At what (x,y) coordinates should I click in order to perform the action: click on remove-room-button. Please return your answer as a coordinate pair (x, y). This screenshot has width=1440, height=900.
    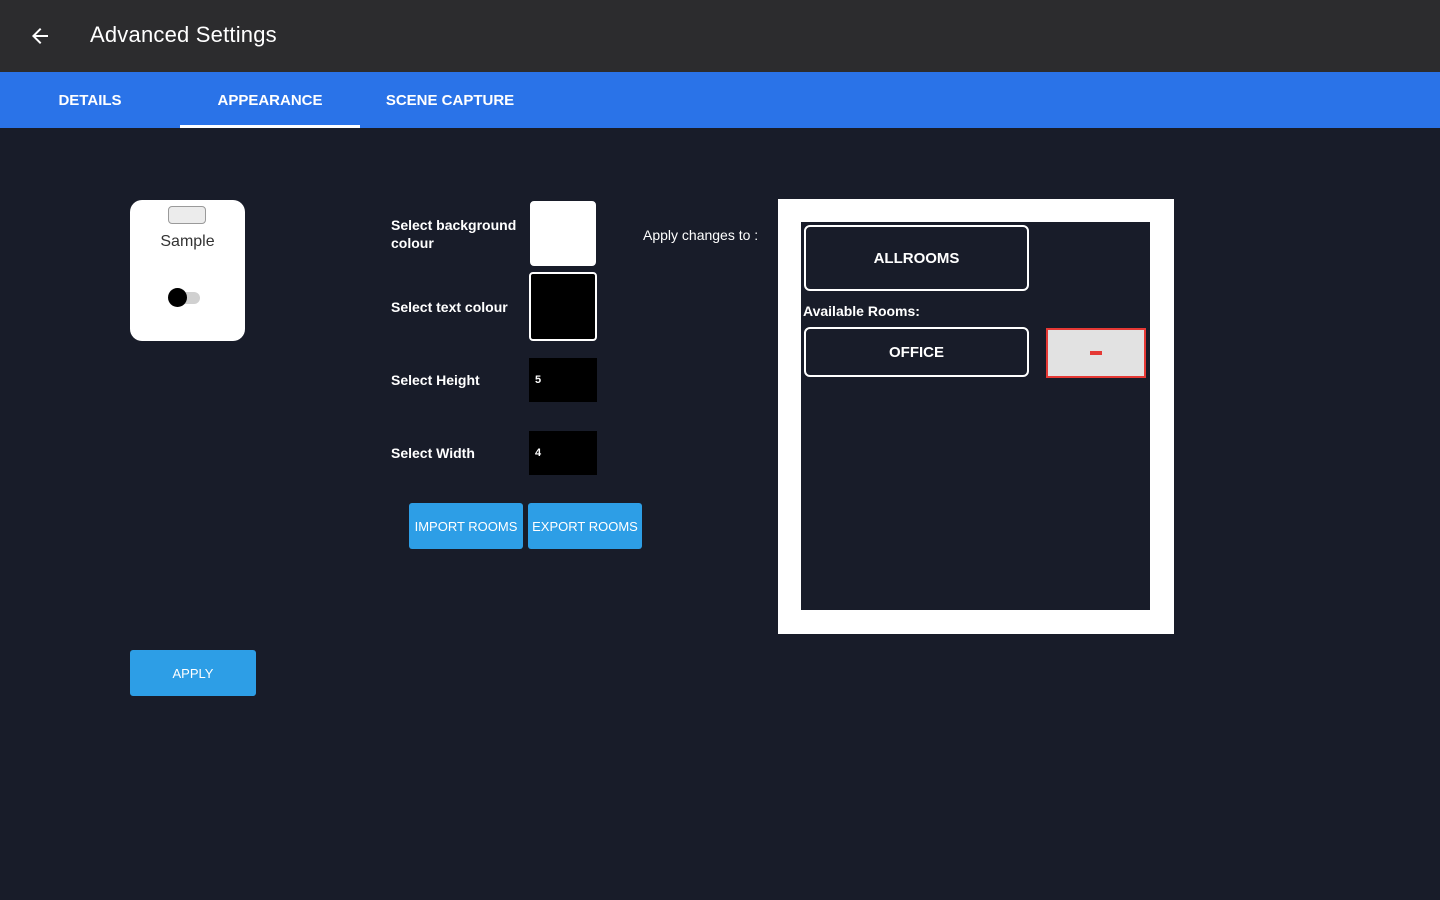
    Looking at the image, I should click on (1096, 353).